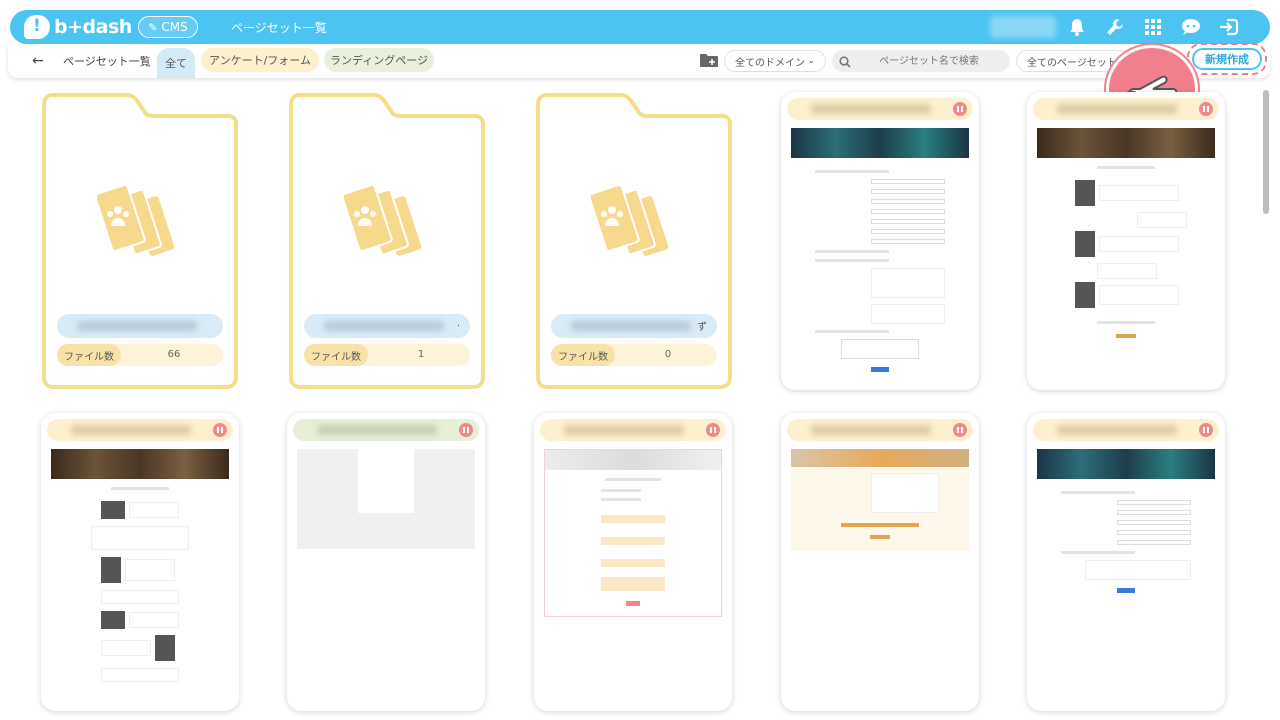 This screenshot has height=720, width=1280. Describe the element at coordinates (634, 355) in the screenshot. I see `file-count: ファイル数 0` at that location.